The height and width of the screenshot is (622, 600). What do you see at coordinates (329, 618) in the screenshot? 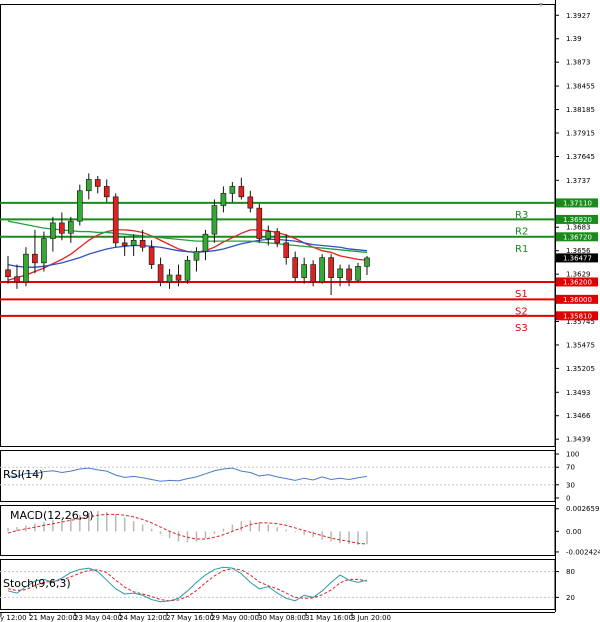
I see `time-tick-label: 31 May 16:00` at bounding box center [329, 618].